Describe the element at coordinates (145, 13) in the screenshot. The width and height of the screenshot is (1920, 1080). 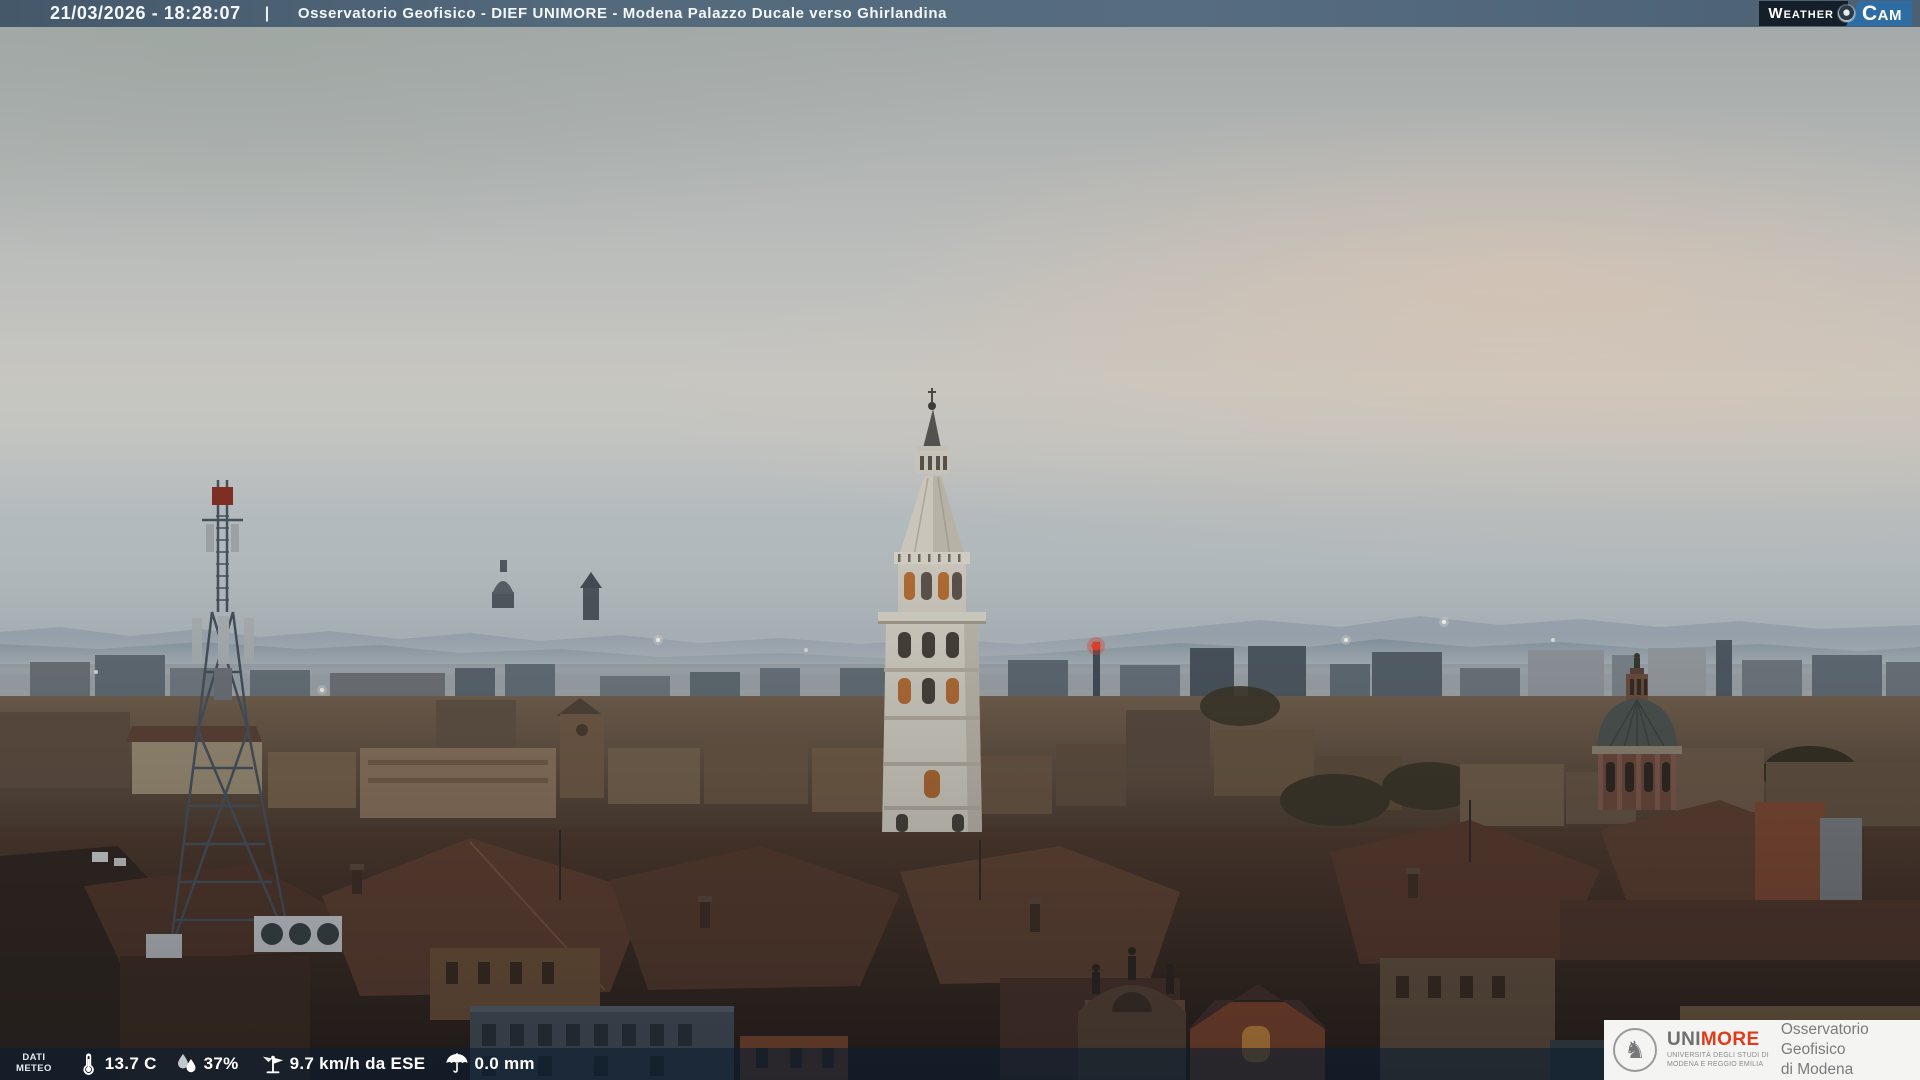
I see `timestamp: 21/03/2026 - 18:28:07` at that location.